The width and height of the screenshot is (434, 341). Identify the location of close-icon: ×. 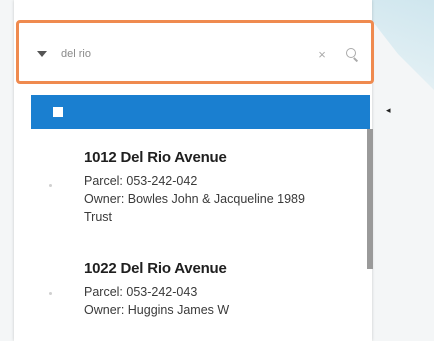
(322, 54).